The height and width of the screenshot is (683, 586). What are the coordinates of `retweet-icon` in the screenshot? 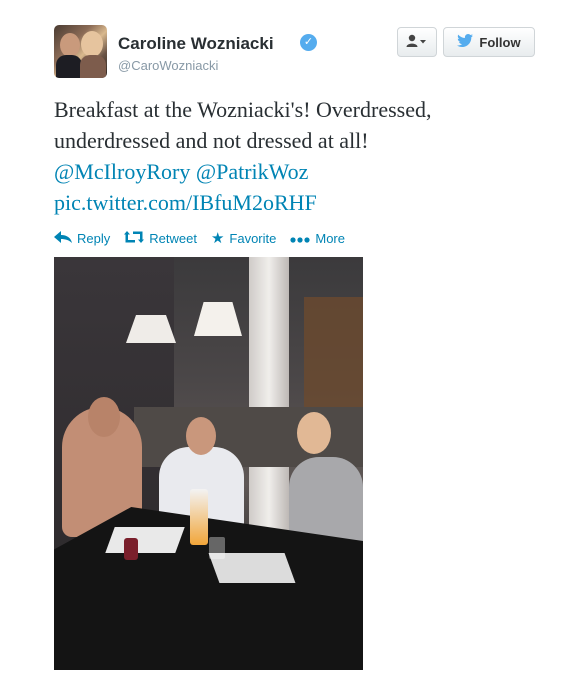 It's located at (134, 238).